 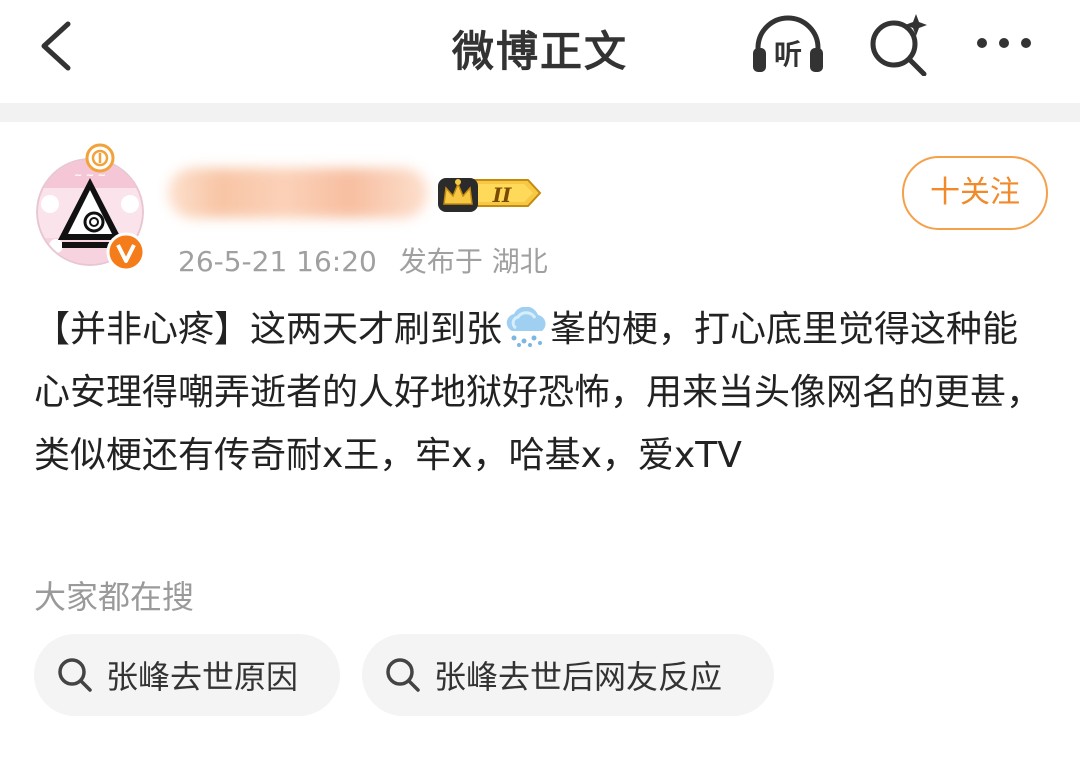 I want to click on post-content-part1: 【并非心疼】这两天才刷到张, so click(x=268, y=329).